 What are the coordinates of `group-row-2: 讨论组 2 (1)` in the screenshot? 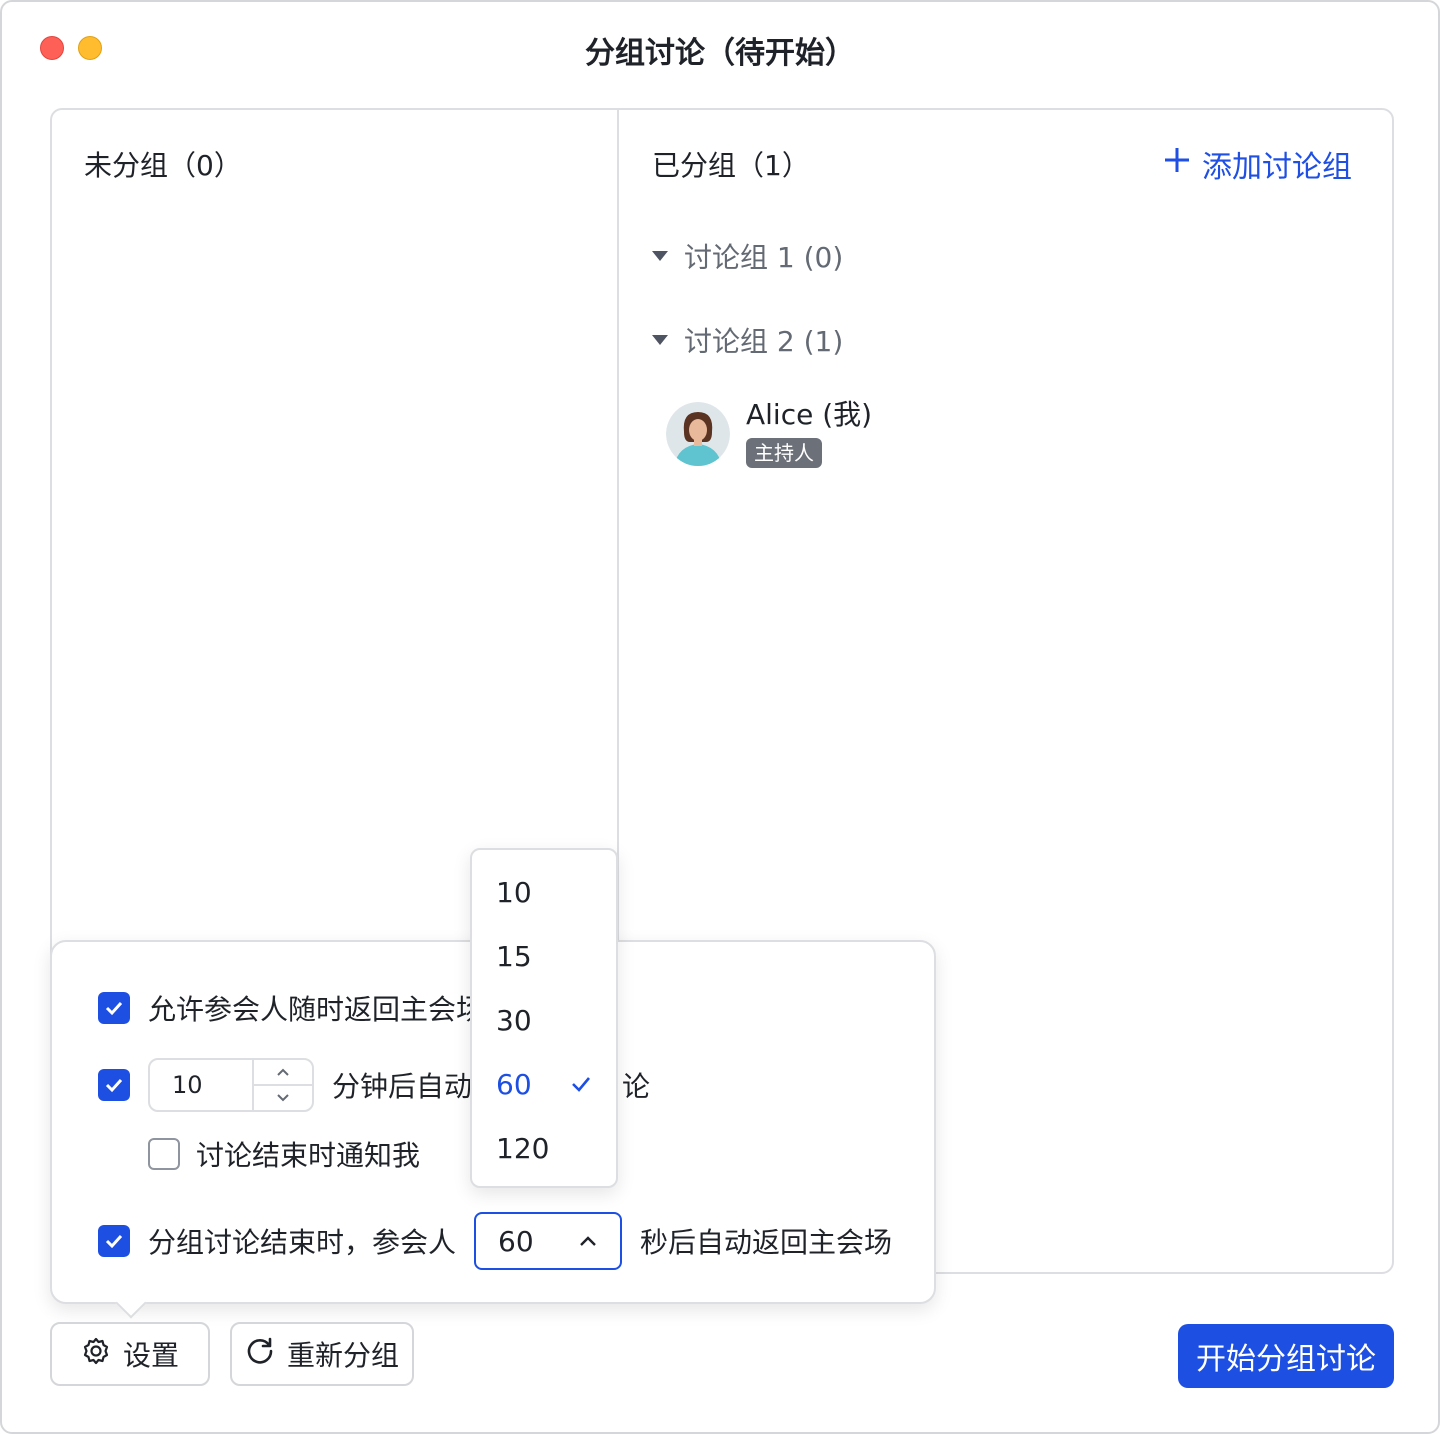 It's located at (747, 340).